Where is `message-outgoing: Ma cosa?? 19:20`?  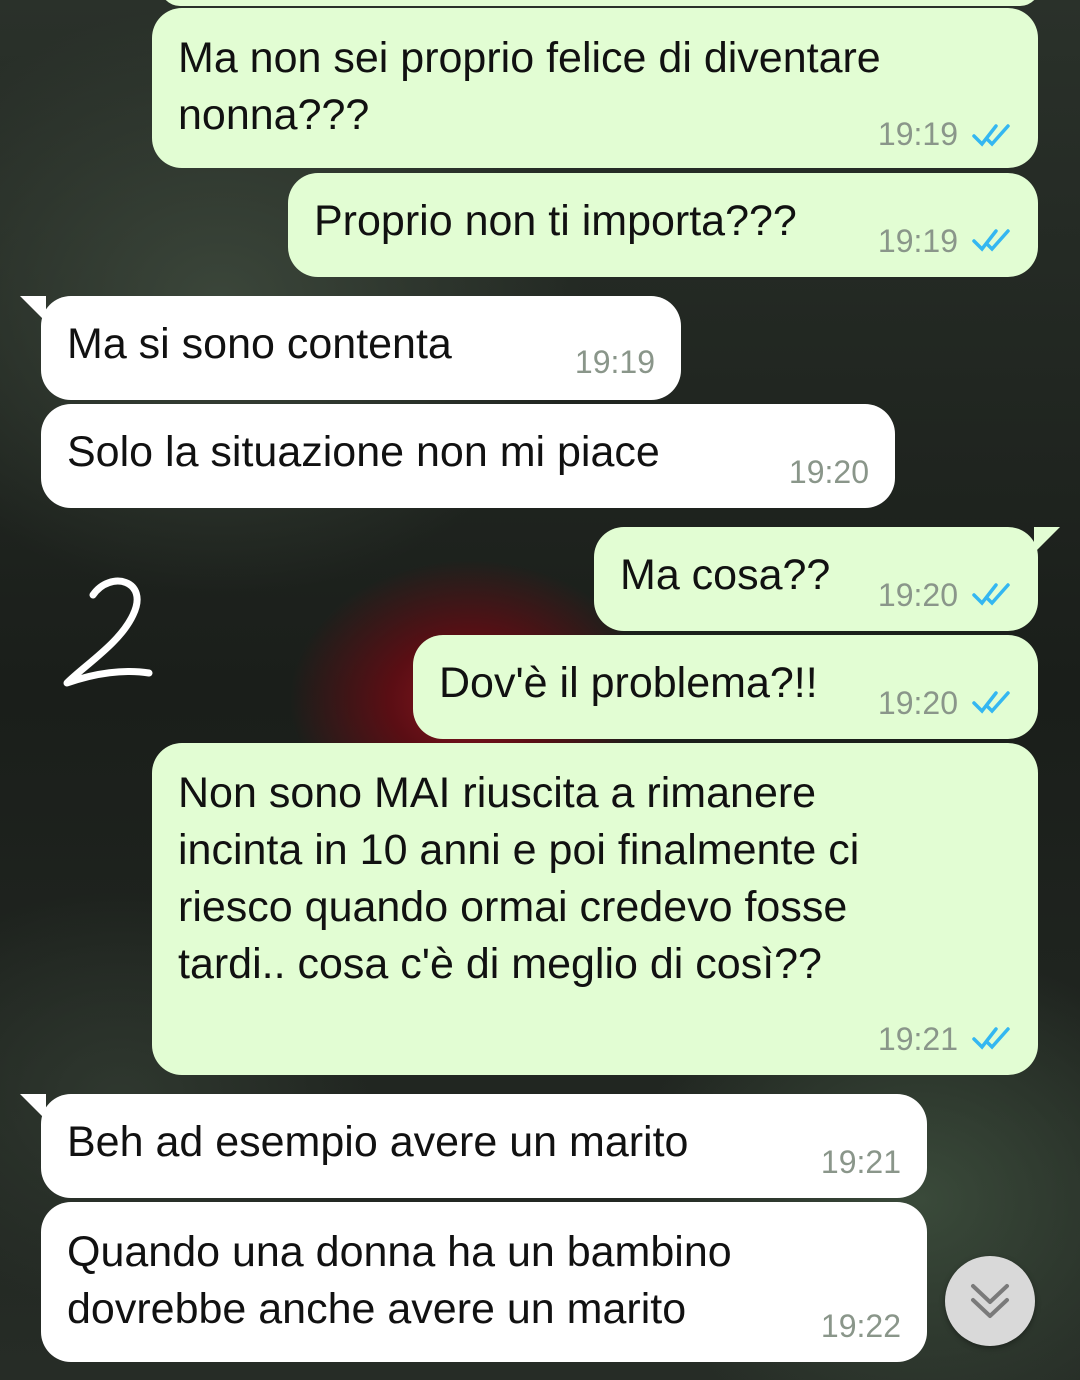
message-outgoing: Ma cosa?? 19:20 is located at coordinates (816, 579).